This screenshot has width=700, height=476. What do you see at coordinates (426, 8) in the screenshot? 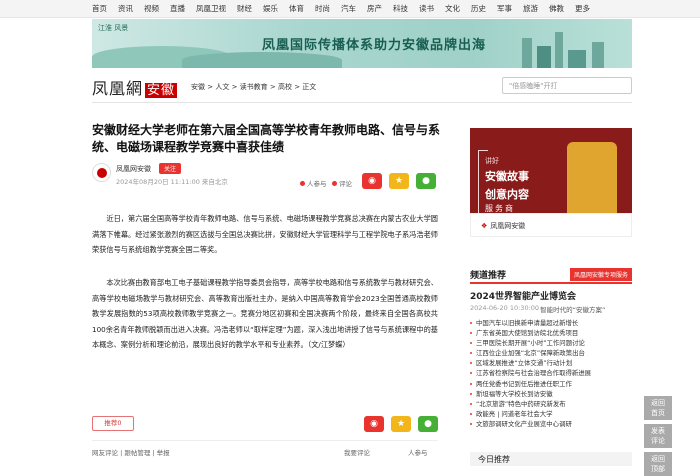
I see `nav-item: 读书` at bounding box center [426, 8].